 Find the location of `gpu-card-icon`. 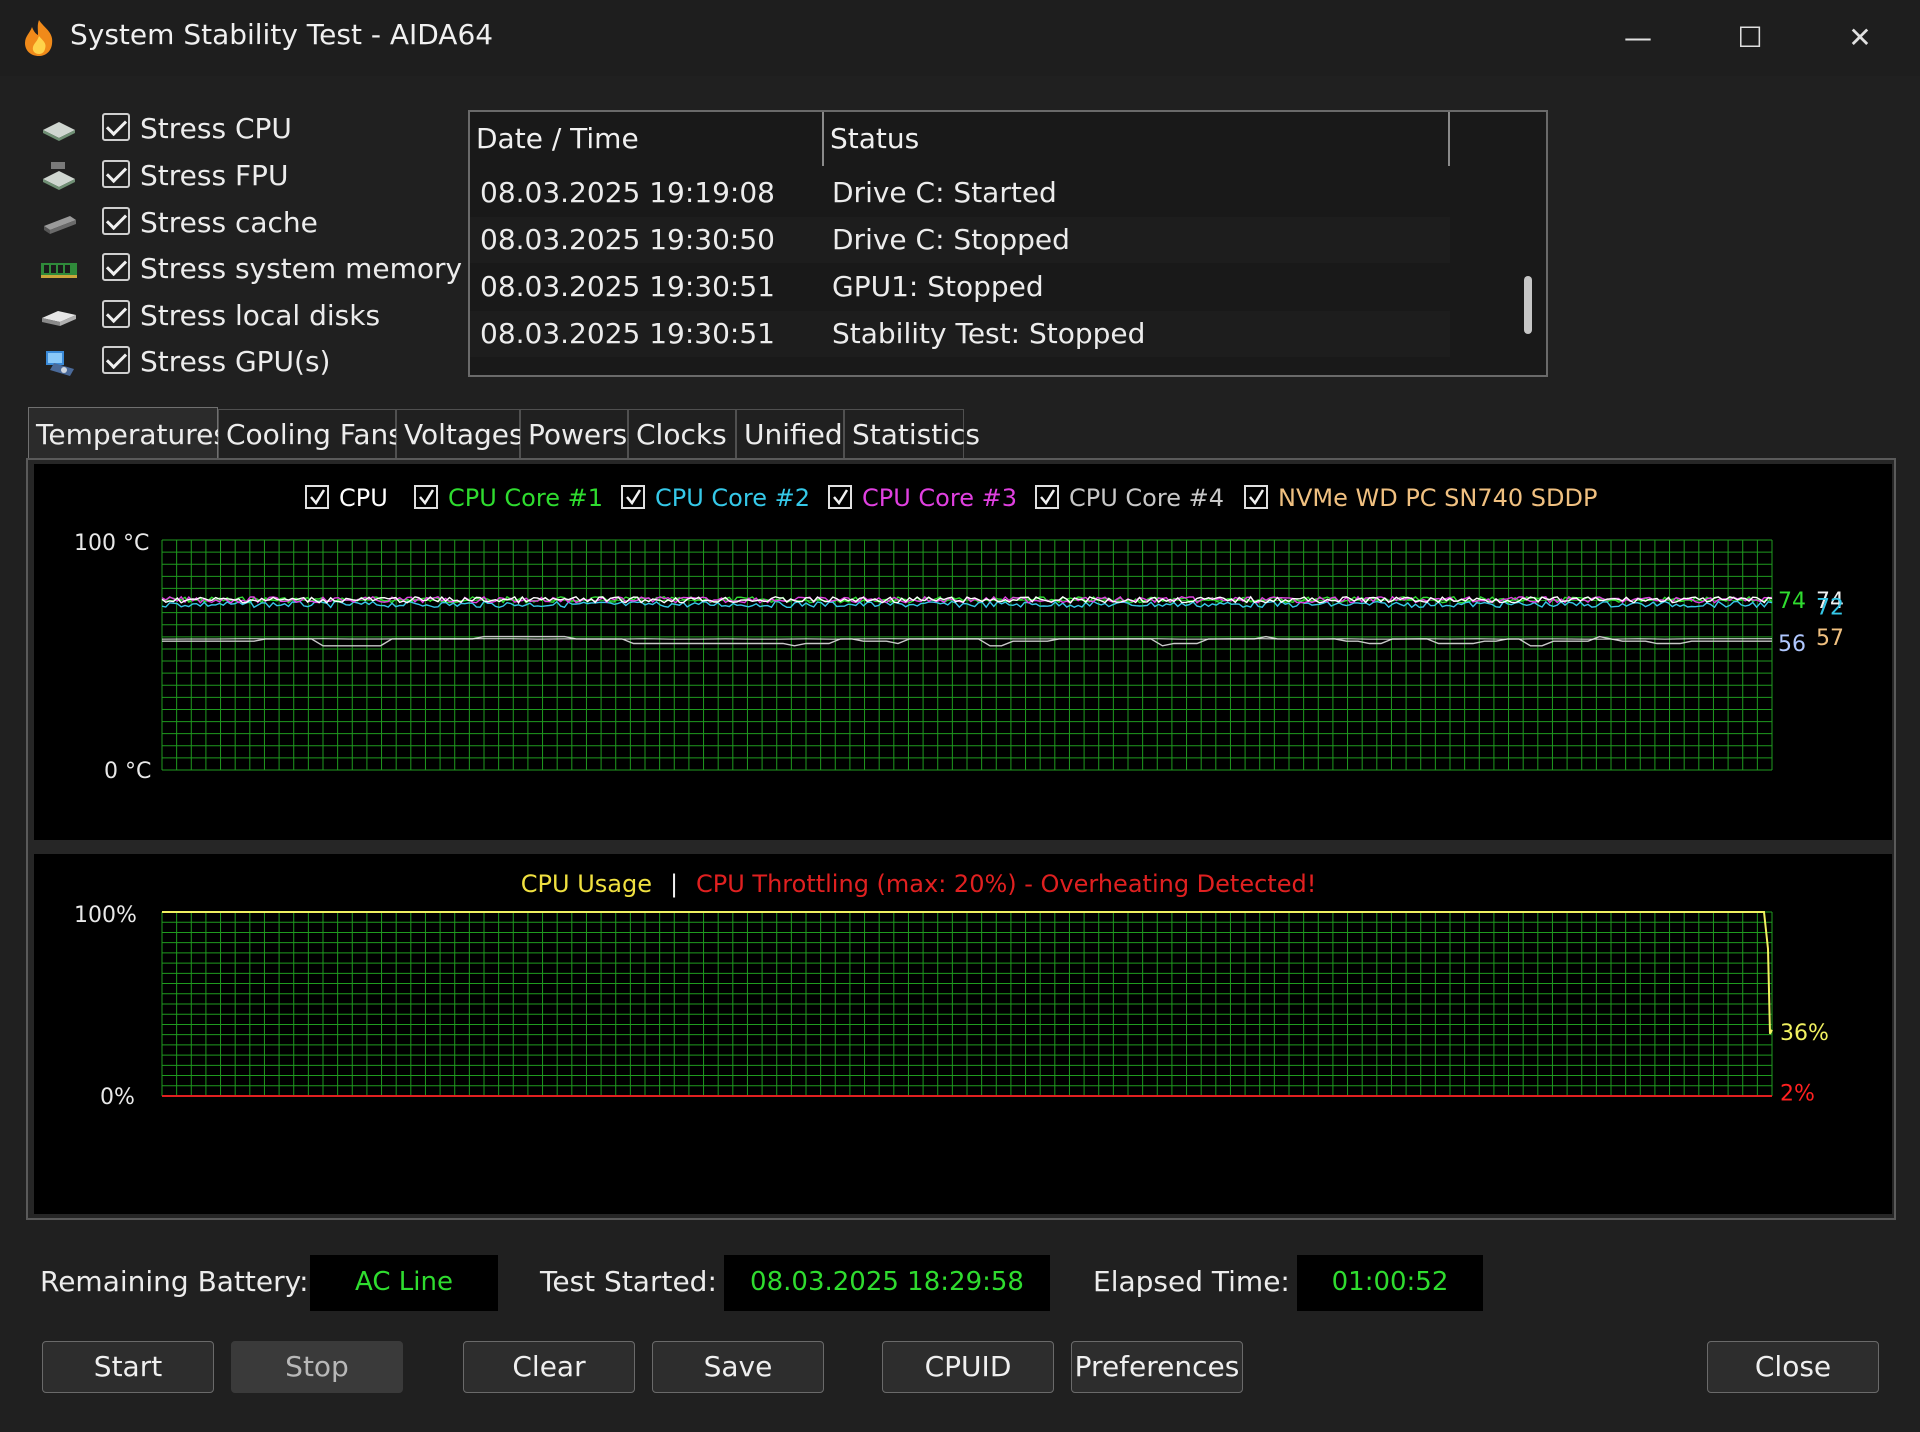

gpu-card-icon is located at coordinates (60, 363).